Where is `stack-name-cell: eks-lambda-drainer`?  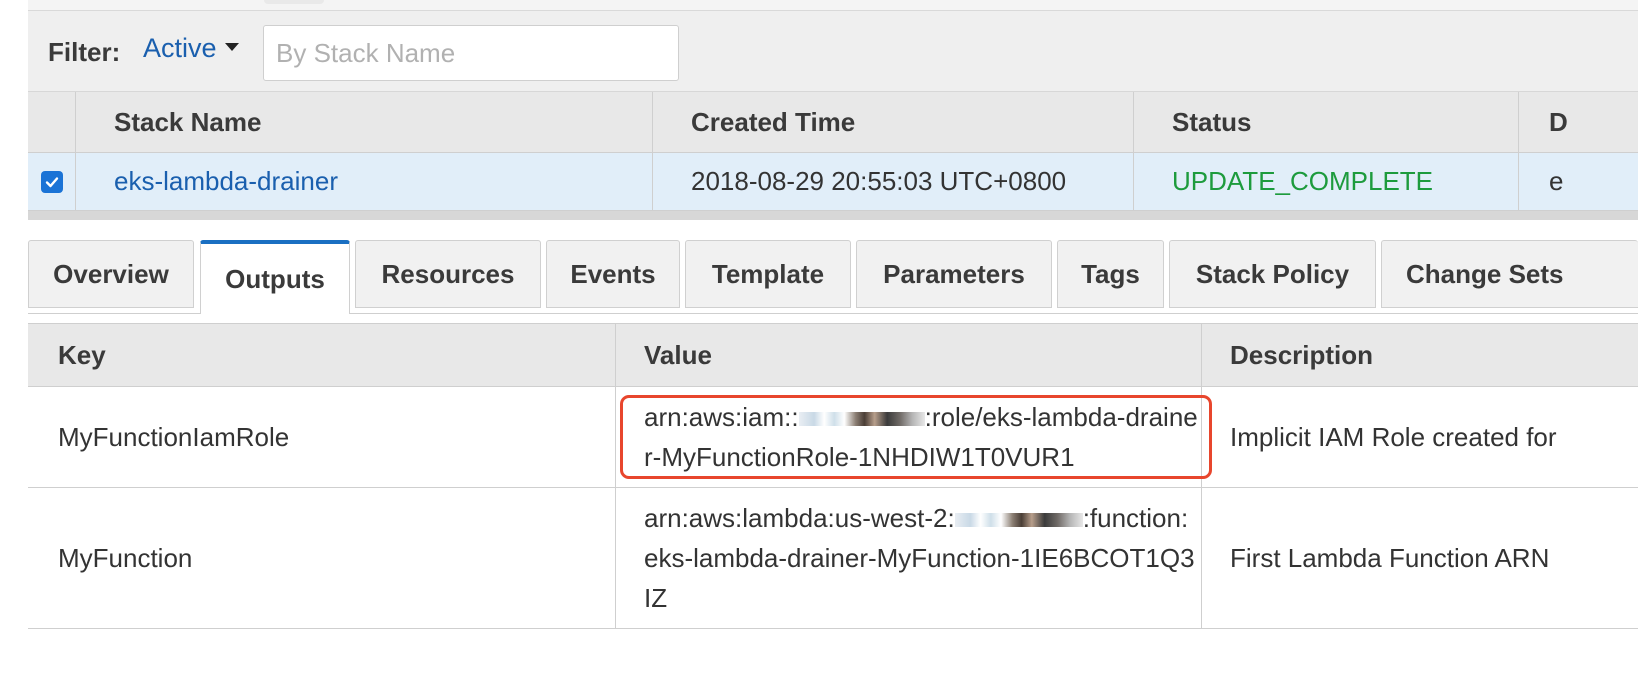
stack-name-cell: eks-lambda-drainer is located at coordinates (364, 181).